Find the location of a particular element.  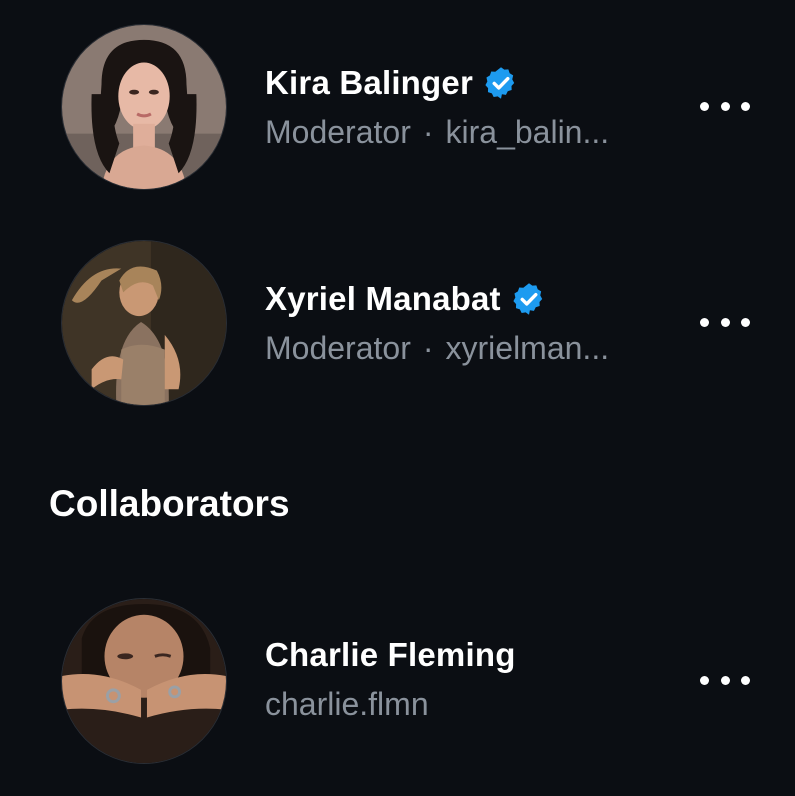

collaborator-handle: charlie.flmn is located at coordinates (347, 704).